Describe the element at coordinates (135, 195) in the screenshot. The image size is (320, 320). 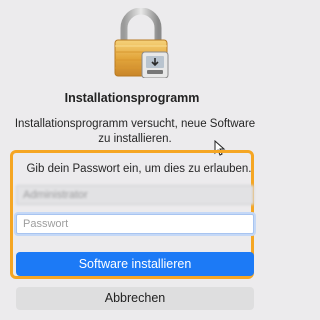
I see `username-field: Administrator` at that location.